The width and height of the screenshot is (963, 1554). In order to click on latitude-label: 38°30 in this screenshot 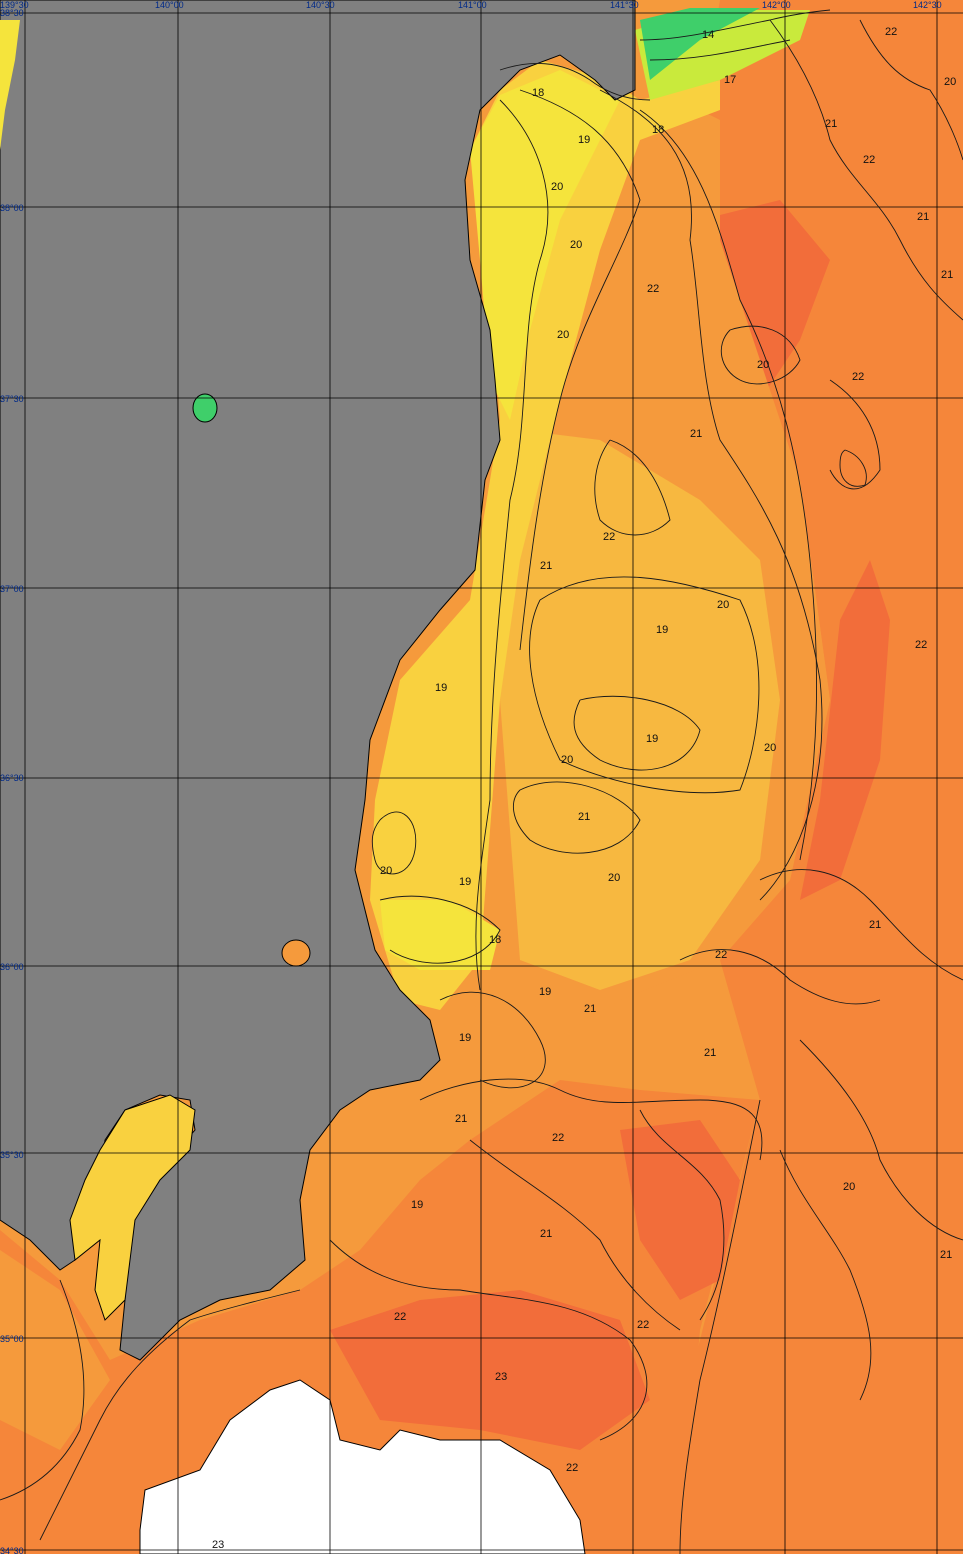, I will do `click(12, 13)`.